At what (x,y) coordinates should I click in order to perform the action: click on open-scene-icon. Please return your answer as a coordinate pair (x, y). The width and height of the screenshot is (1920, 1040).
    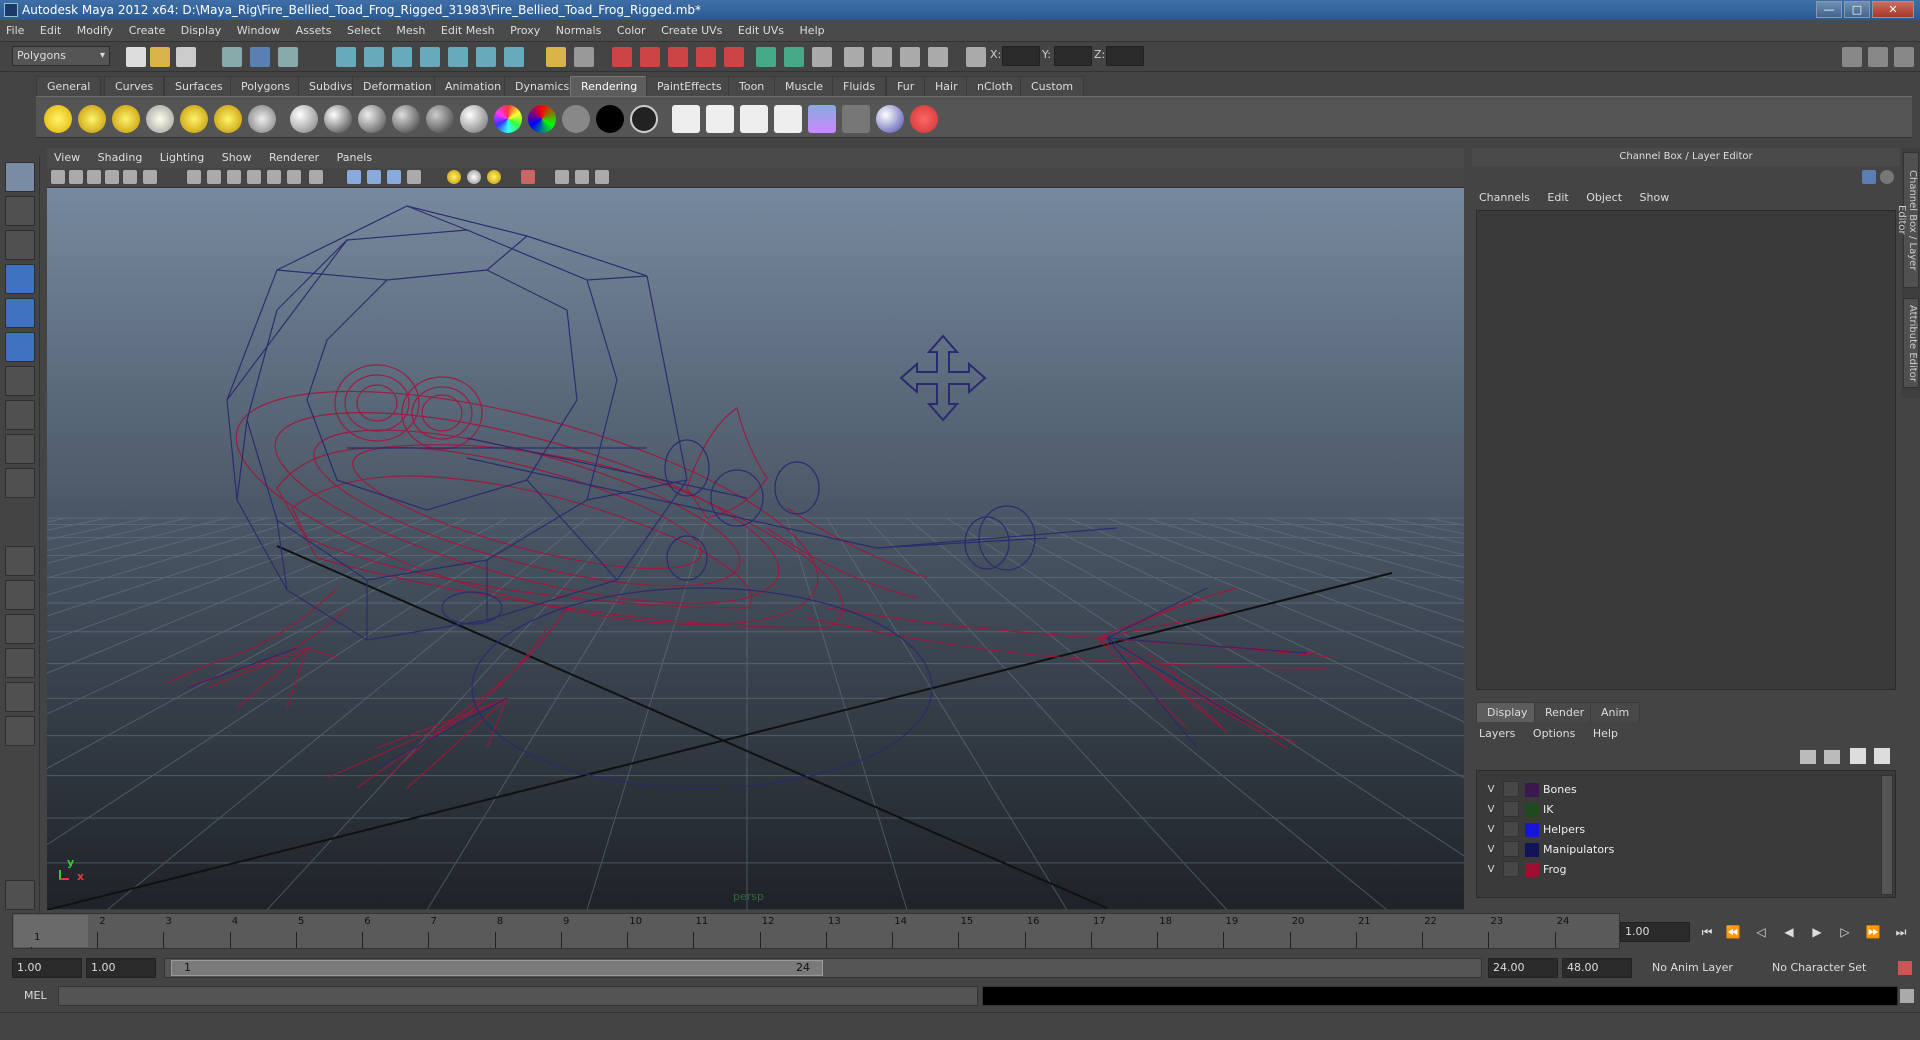
    Looking at the image, I should click on (160, 57).